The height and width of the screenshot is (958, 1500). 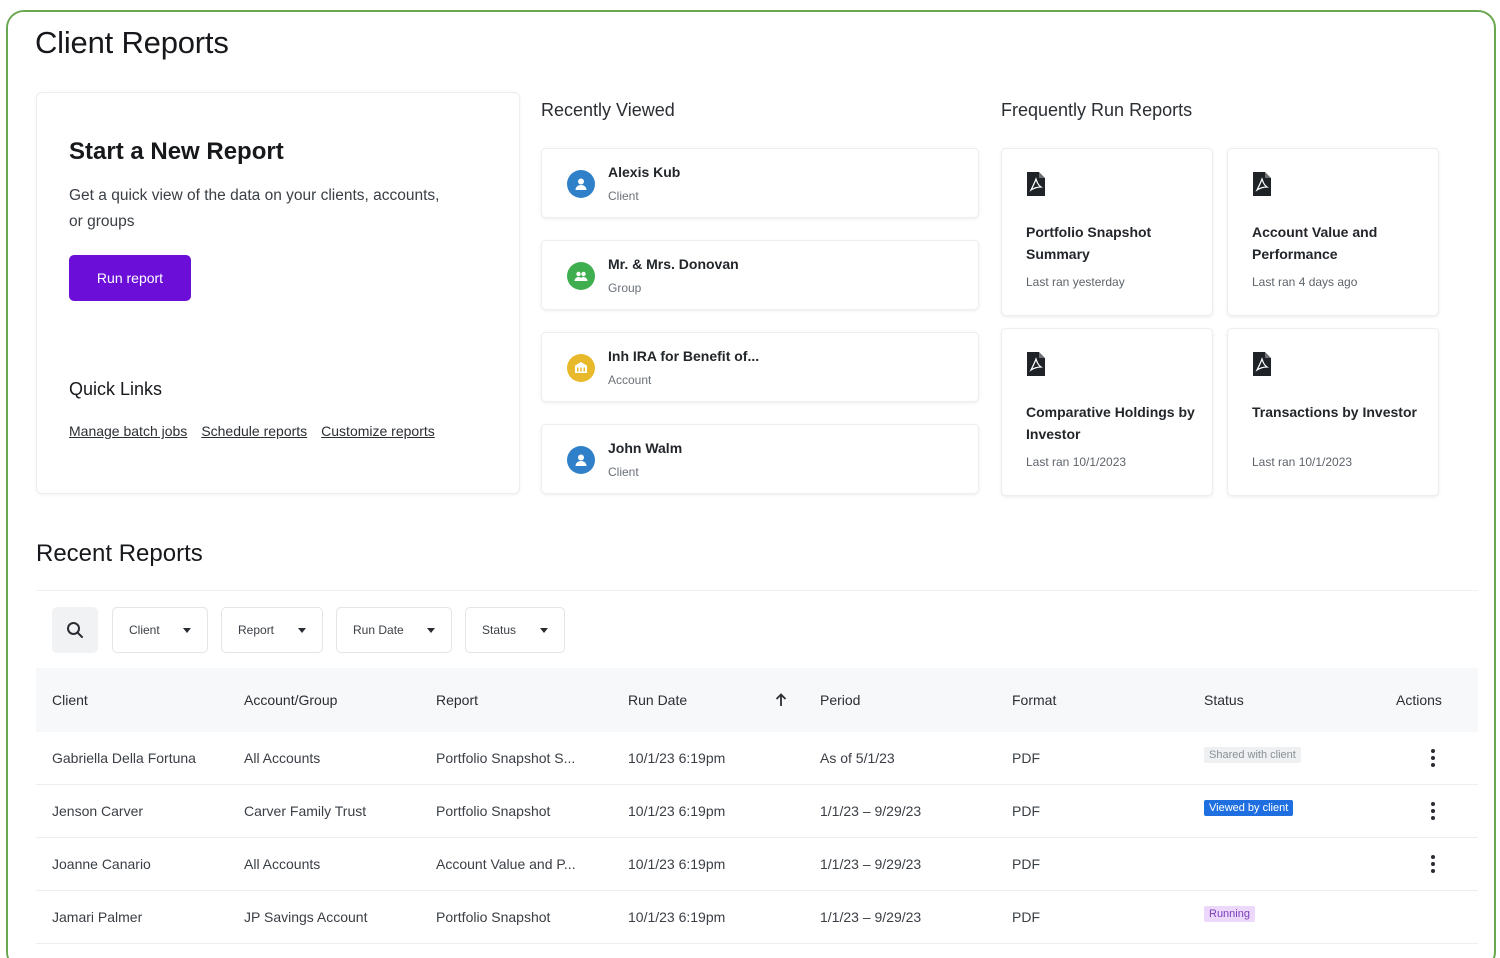 I want to click on cell-client: Jamari Palmer, so click(x=97, y=917).